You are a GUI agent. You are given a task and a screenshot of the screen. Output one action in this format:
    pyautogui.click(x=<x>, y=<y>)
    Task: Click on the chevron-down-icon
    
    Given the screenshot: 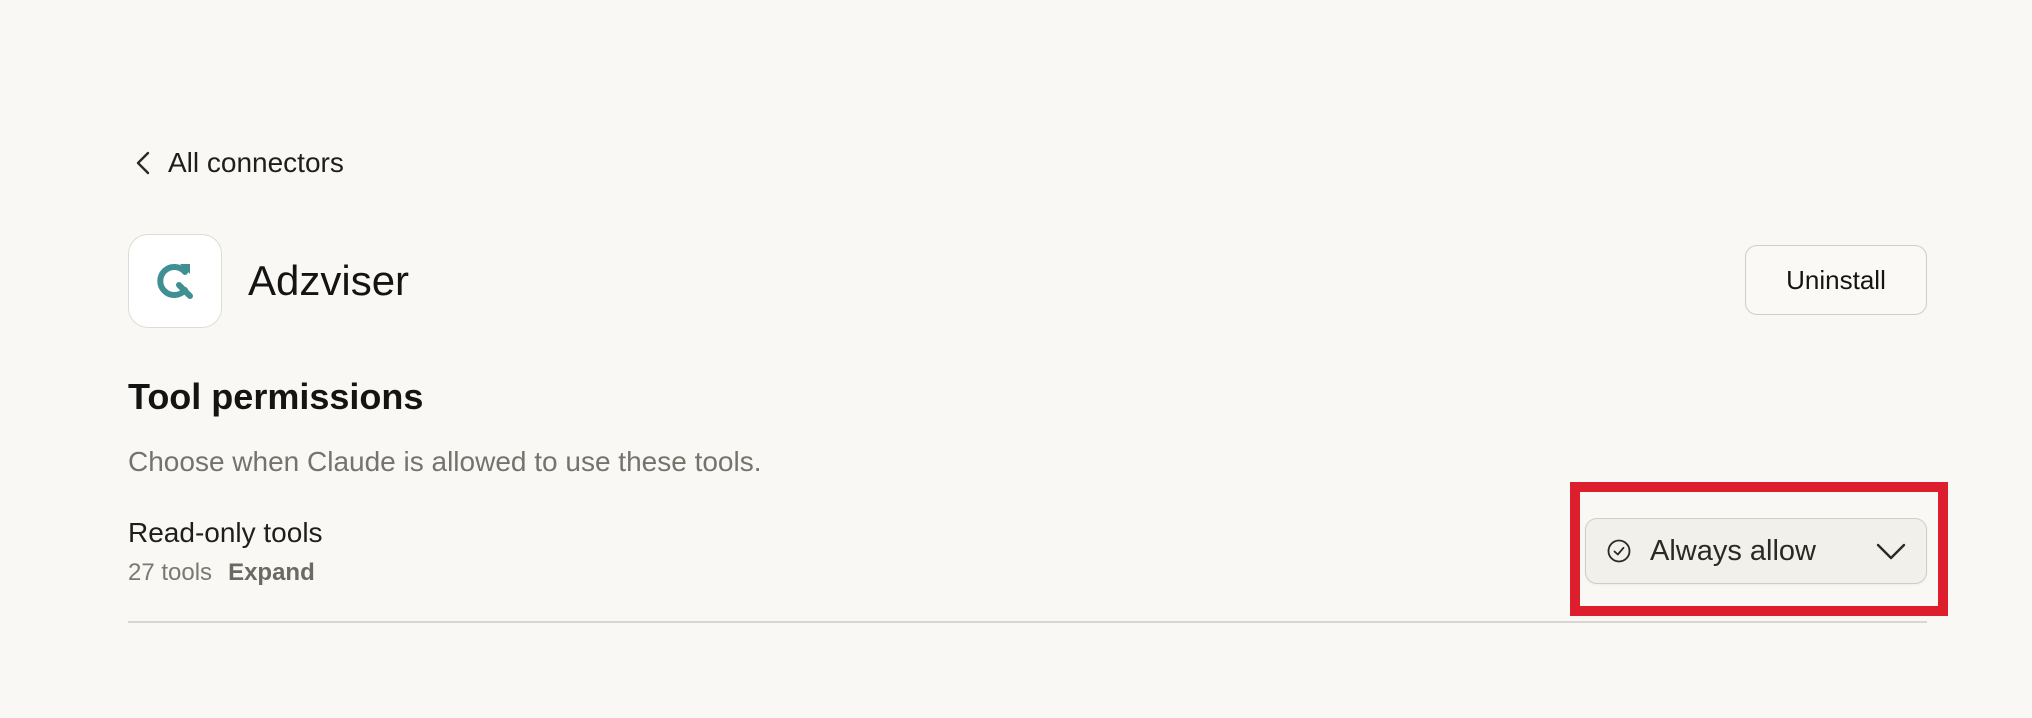 What is the action you would take?
    pyautogui.click(x=1891, y=551)
    